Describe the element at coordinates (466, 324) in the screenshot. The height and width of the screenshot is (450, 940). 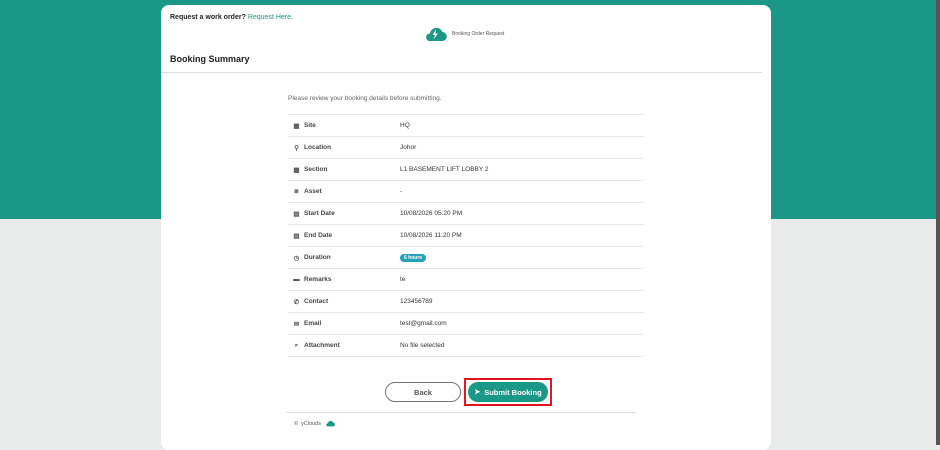
I see `row-email: ✉ Email test@gmail.com` at that location.